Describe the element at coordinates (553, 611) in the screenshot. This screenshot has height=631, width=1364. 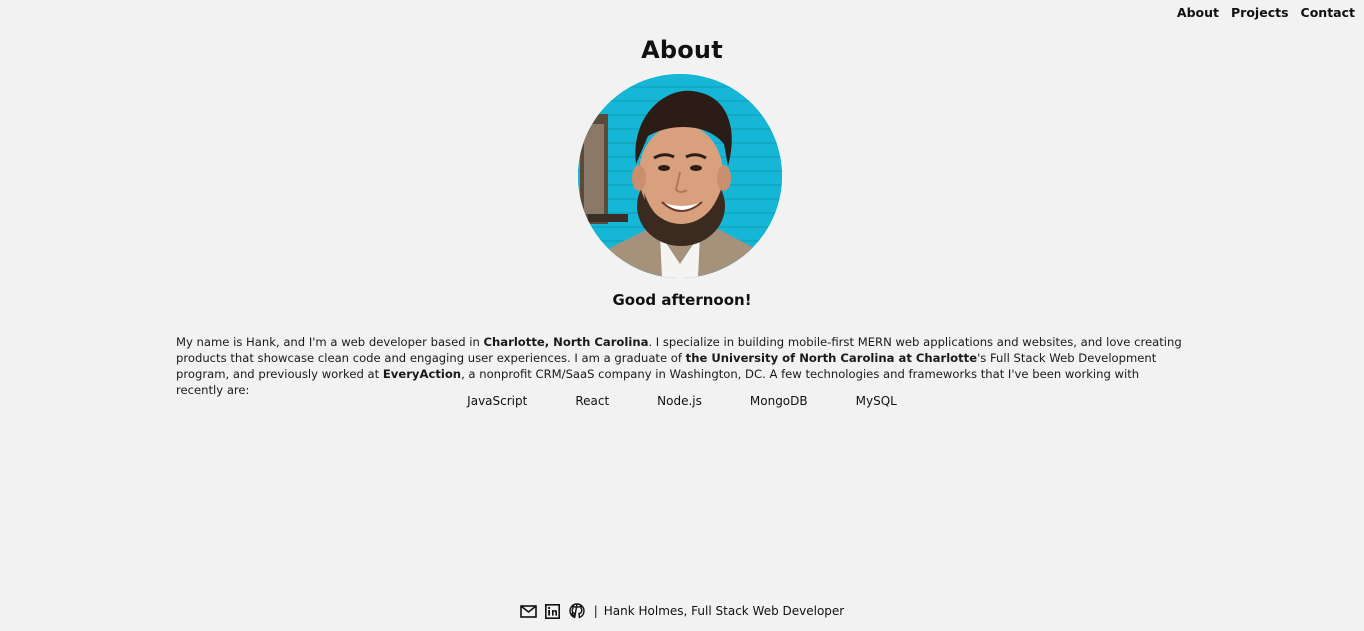
I see `linkedin-icon` at that location.